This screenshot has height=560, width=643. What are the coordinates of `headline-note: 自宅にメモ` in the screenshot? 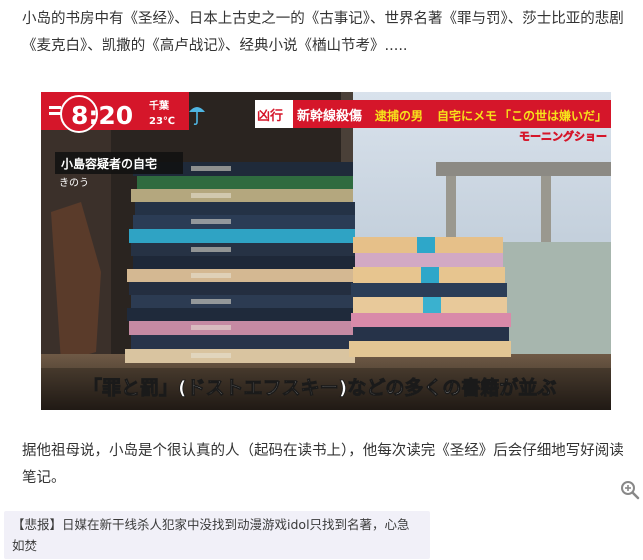 It's located at (467, 115).